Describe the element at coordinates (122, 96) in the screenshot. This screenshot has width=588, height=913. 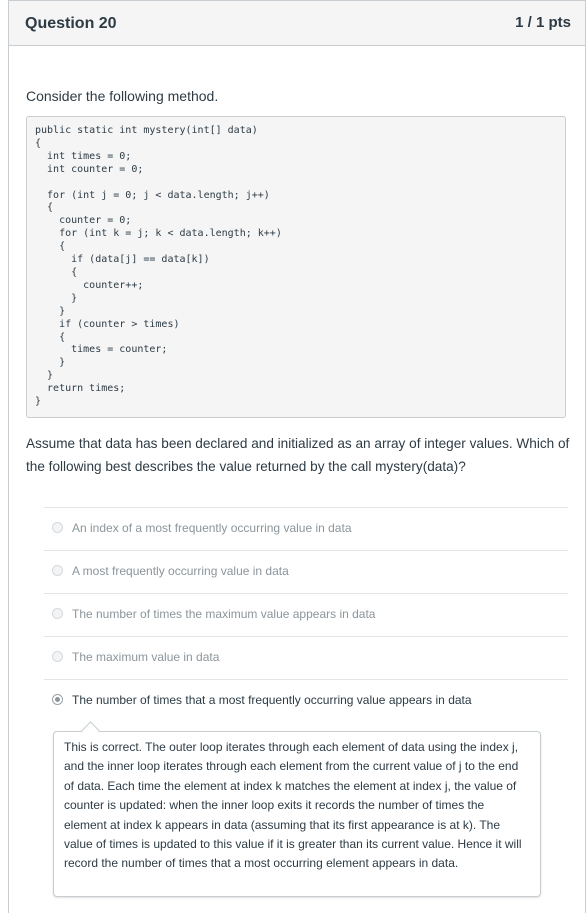
I see `question-intro: Consider the following method.` at that location.